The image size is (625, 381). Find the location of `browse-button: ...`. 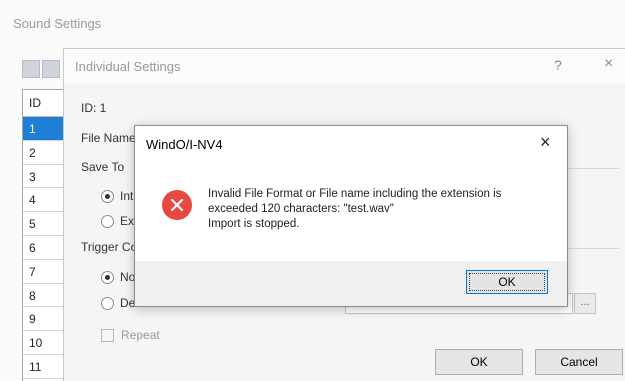

browse-button: ... is located at coordinates (585, 303).